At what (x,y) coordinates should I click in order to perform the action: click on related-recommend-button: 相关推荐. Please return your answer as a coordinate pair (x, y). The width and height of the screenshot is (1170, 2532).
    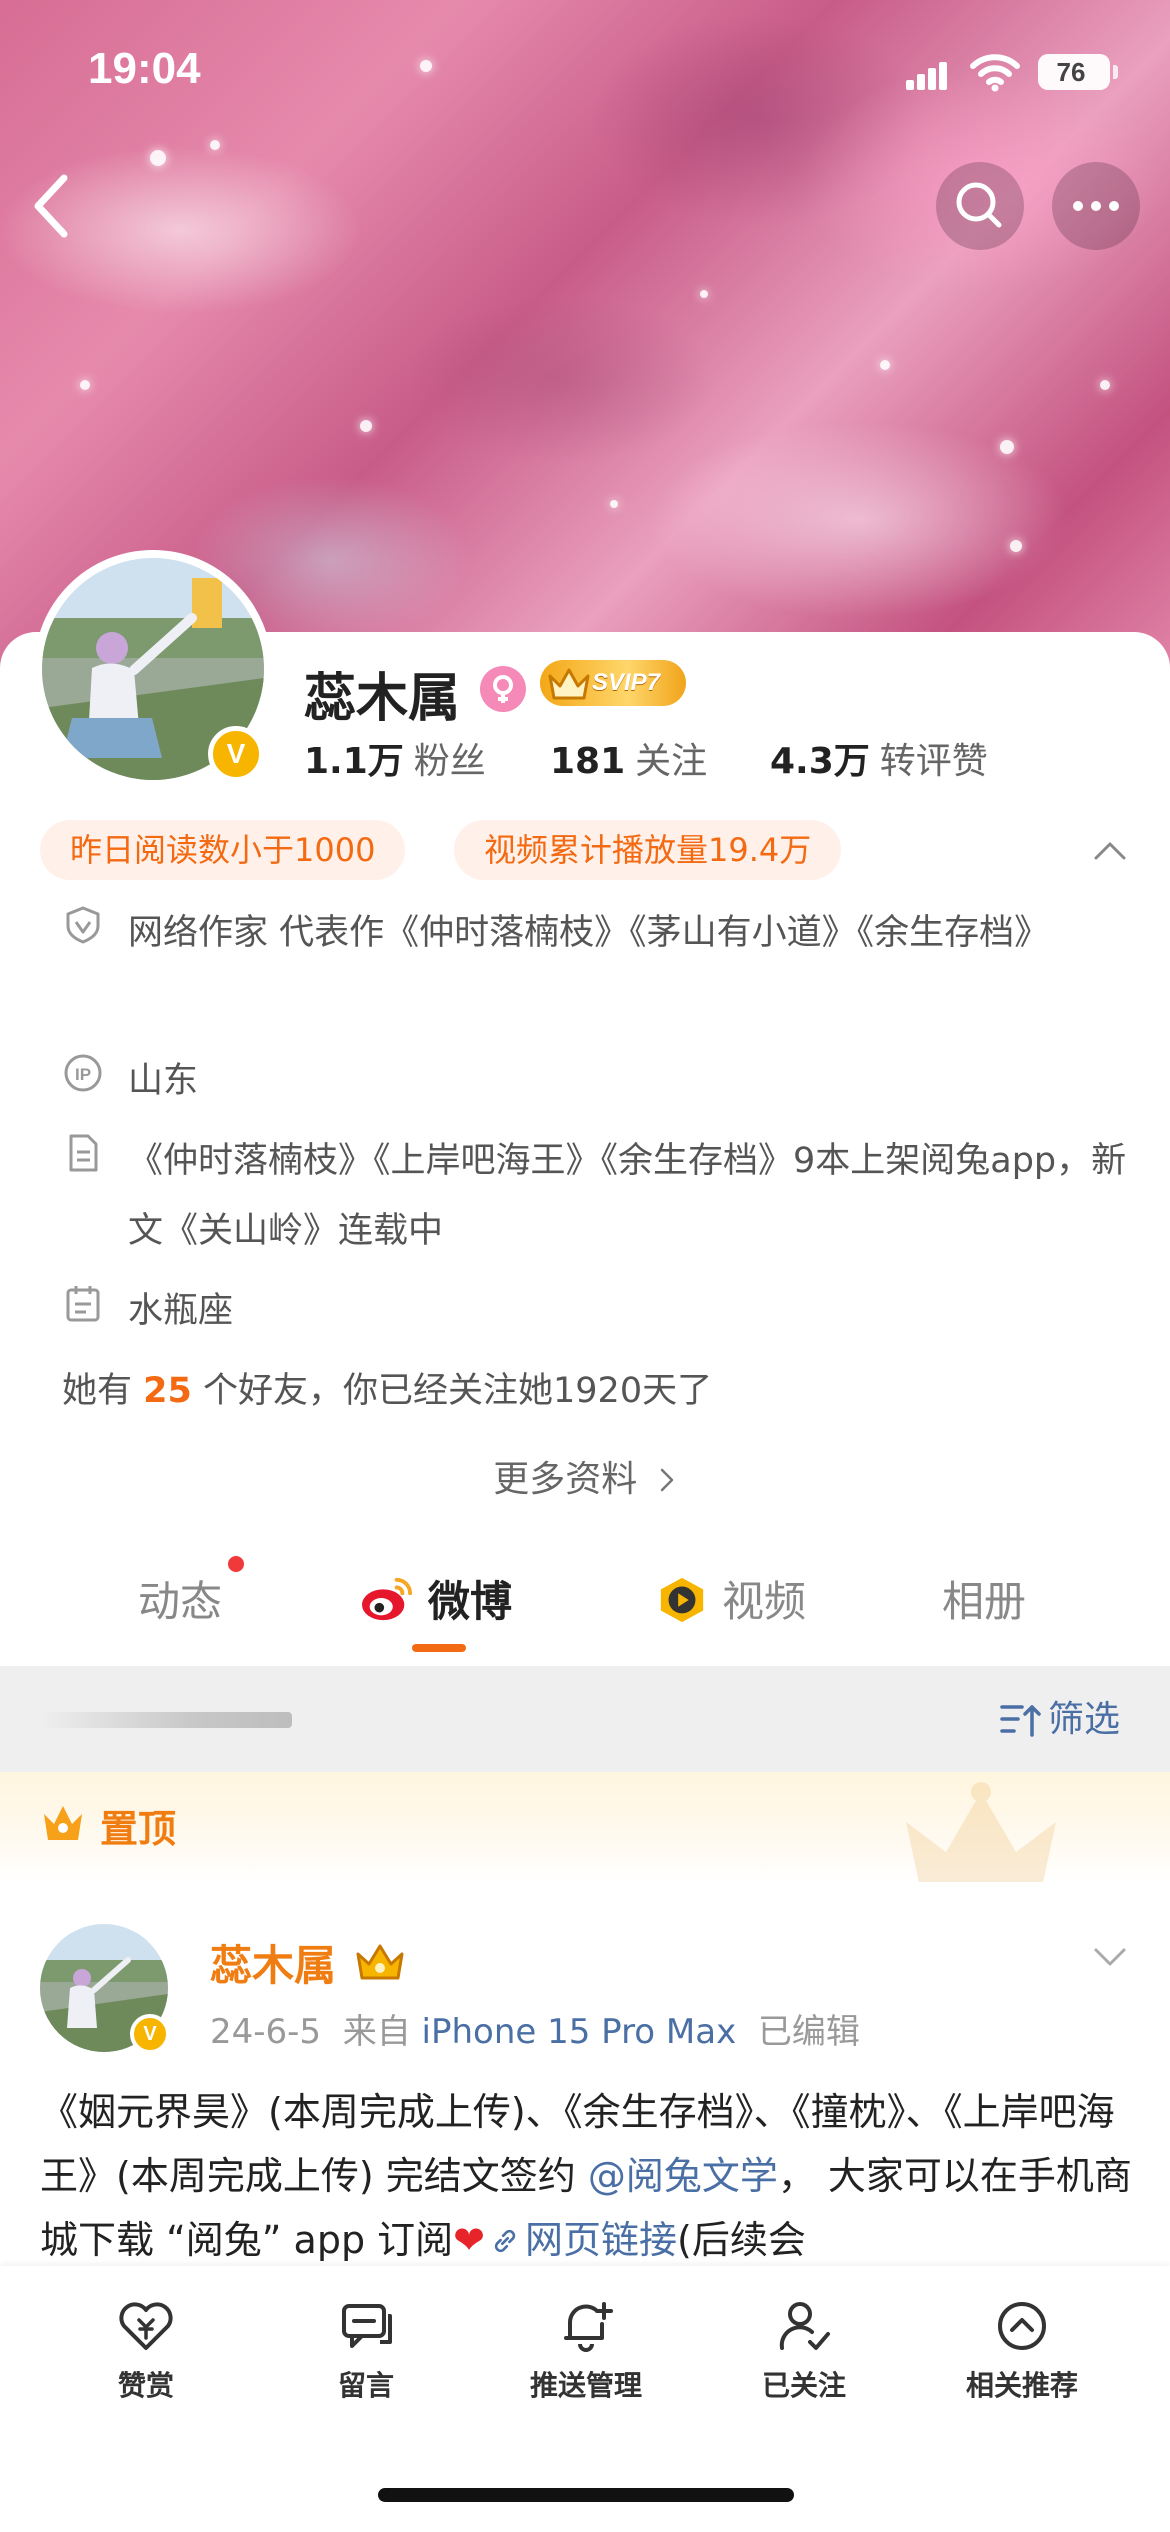
    Looking at the image, I should click on (1022, 2356).